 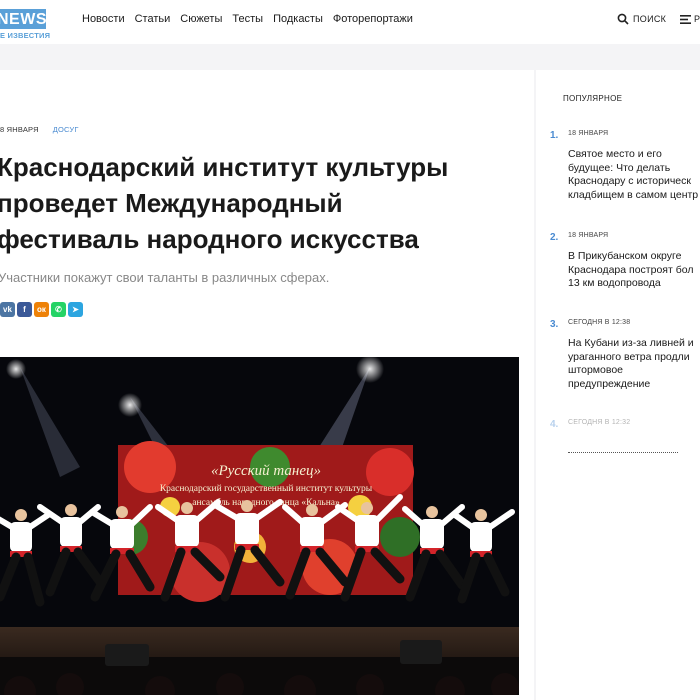 What do you see at coordinates (697, 19) in the screenshot?
I see `menu-label: Р` at bounding box center [697, 19].